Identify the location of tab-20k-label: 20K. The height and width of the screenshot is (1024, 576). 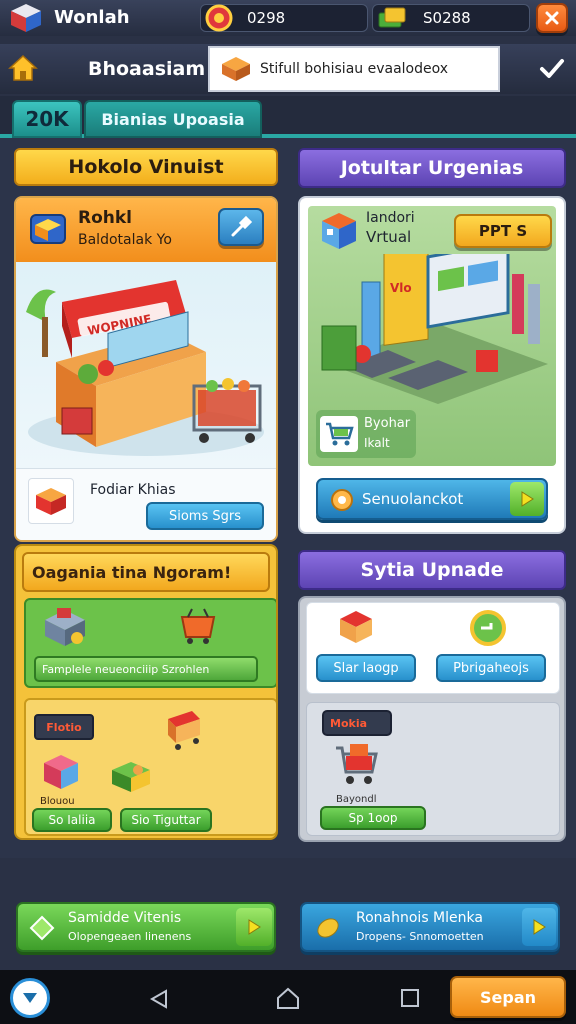
(47, 119).